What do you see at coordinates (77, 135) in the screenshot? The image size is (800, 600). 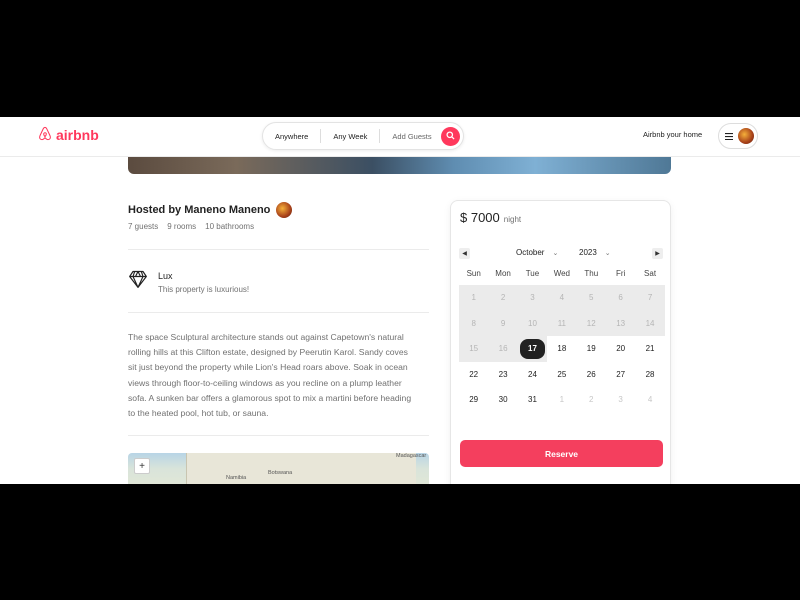 I see `brand-name: airbnb` at bounding box center [77, 135].